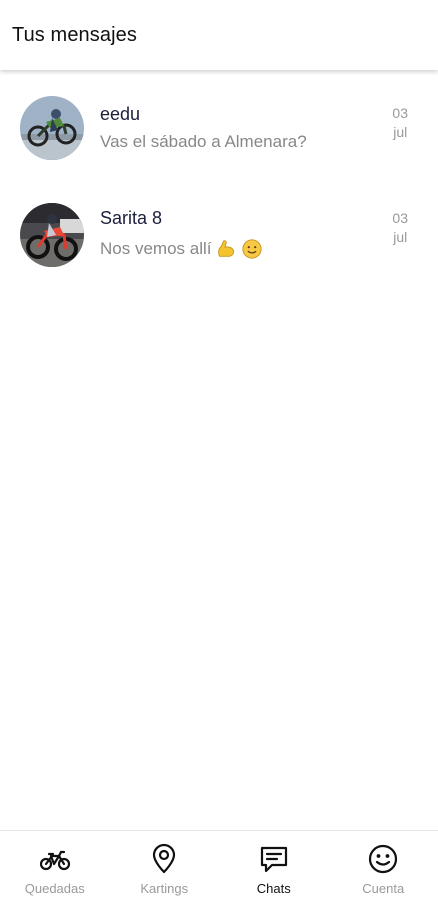  I want to click on bottom-navigation: Quedadas Kartings Chats Cuenta, so click(219, 865).